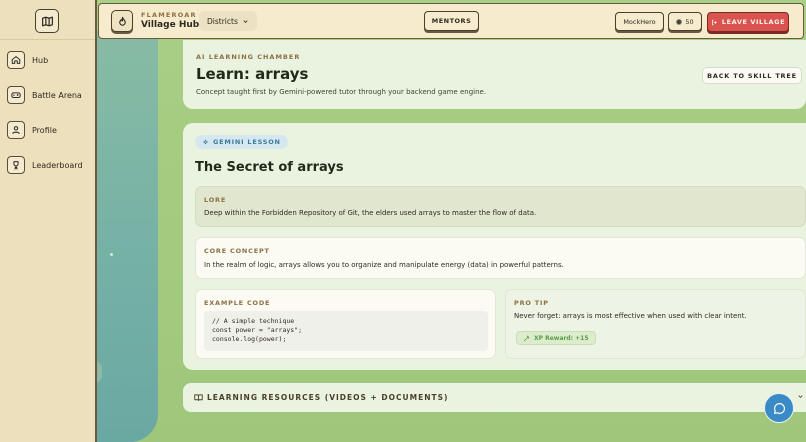 The image size is (806, 442). I want to click on sidebar-item-label: Leaderboard, so click(57, 165).